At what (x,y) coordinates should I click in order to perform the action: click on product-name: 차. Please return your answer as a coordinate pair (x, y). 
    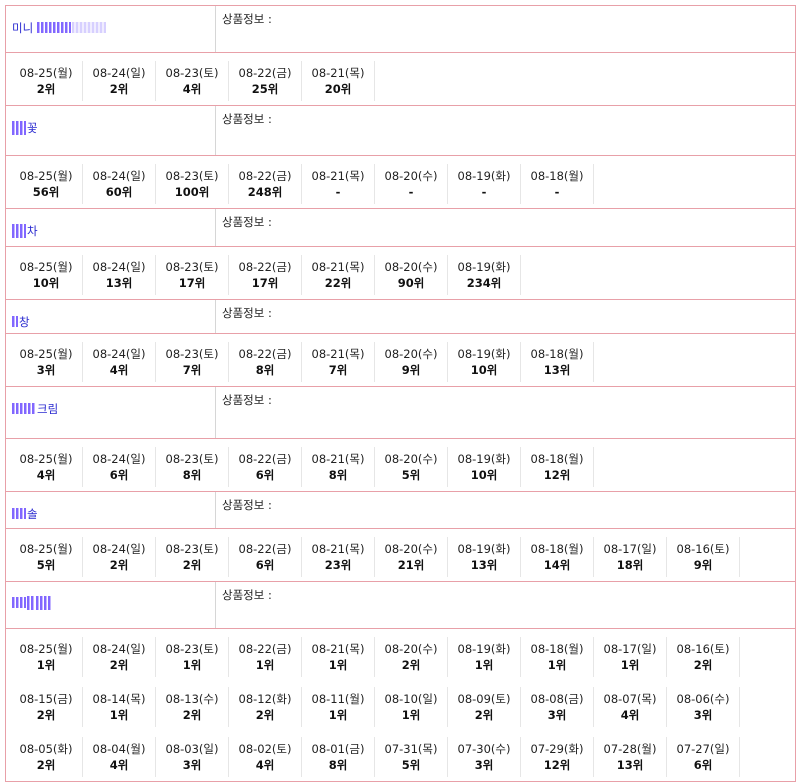
    Looking at the image, I should click on (111, 227).